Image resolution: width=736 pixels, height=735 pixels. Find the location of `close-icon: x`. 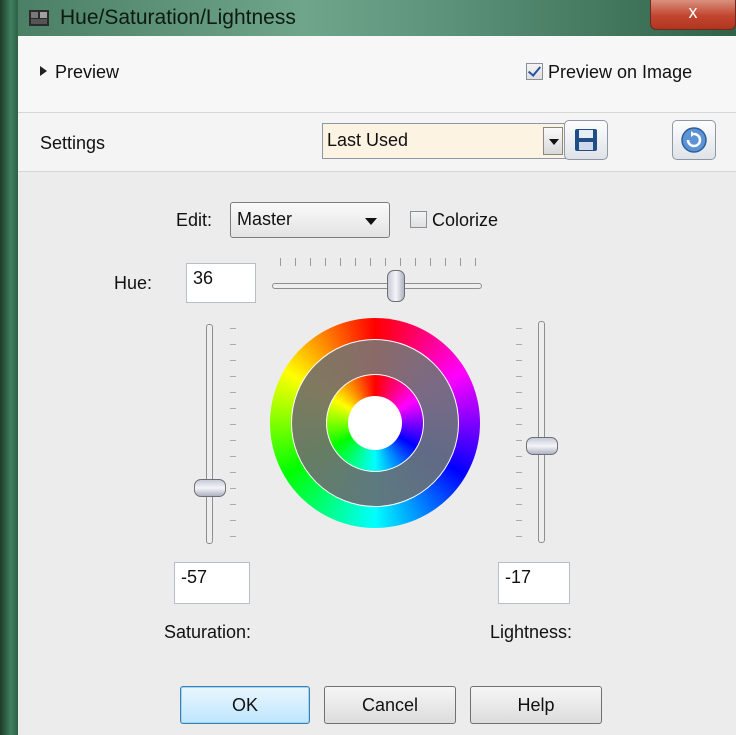

close-icon: x is located at coordinates (693, 12).